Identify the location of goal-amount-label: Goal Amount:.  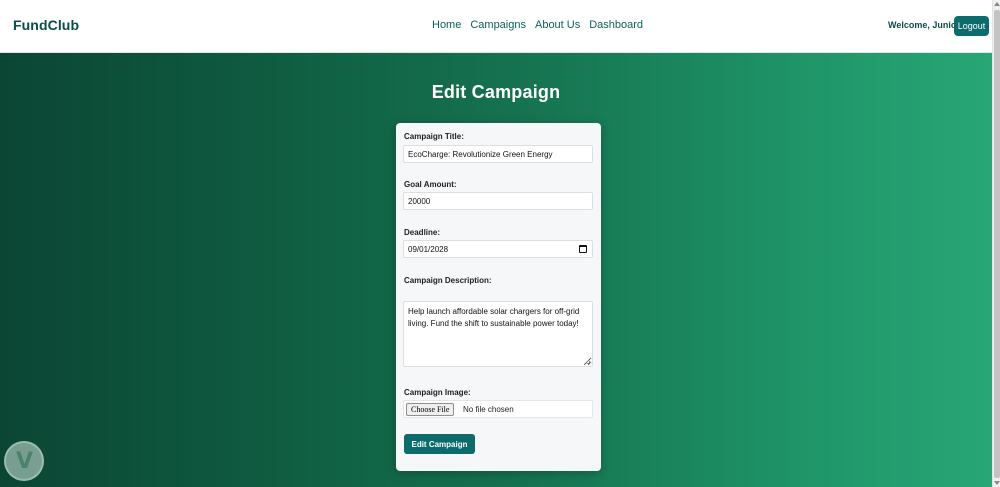
(430, 184).